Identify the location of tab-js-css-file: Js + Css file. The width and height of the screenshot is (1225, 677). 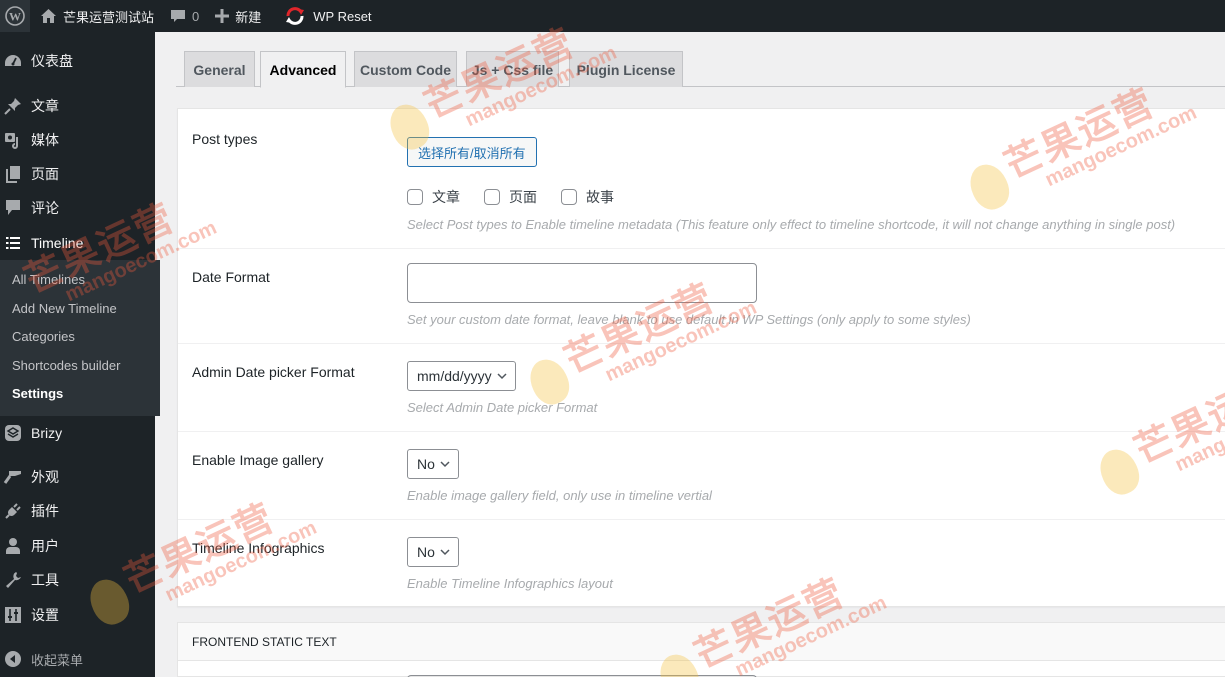
(512, 69).